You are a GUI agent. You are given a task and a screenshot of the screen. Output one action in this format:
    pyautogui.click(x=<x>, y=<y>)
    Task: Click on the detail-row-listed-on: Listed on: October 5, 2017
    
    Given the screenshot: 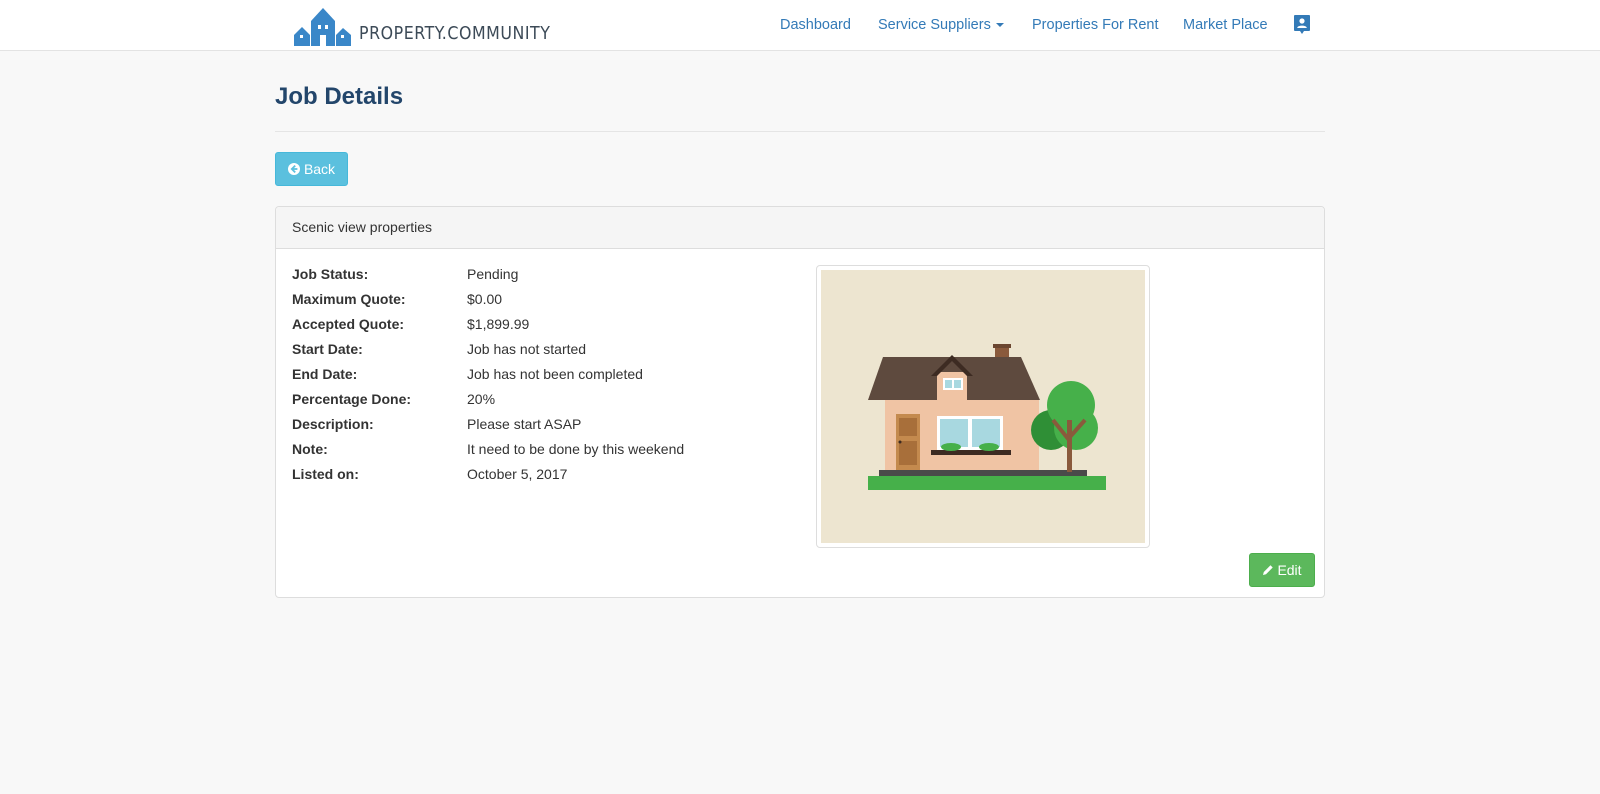 What is the action you would take?
    pyautogui.click(x=488, y=479)
    